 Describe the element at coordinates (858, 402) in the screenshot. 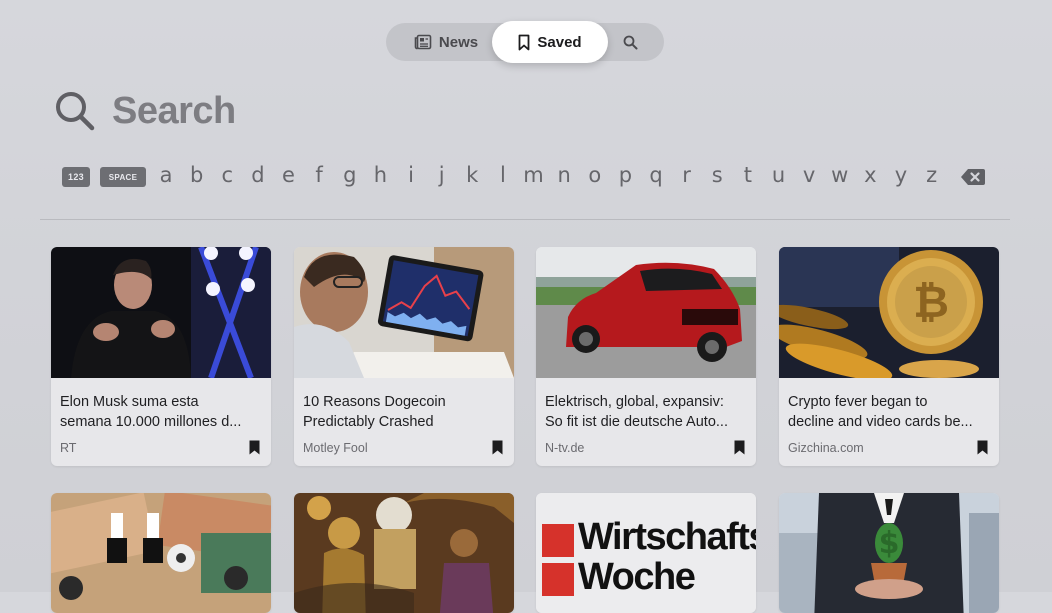

I see `card-title-line: Crypto fever began to` at that location.